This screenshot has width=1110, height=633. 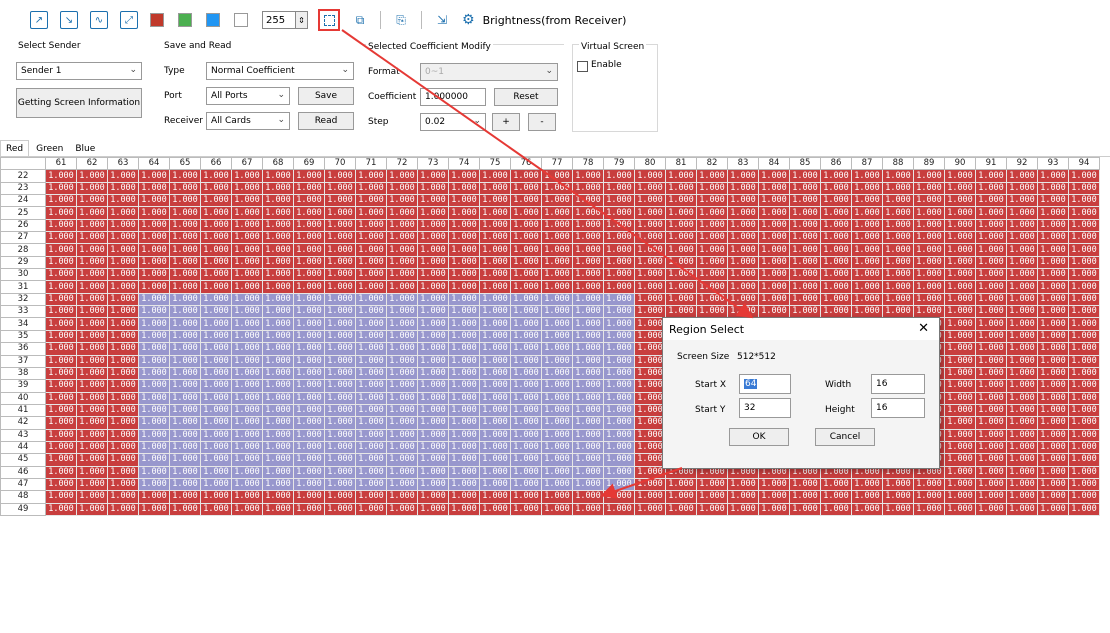 I want to click on row-header: 39, so click(x=23, y=386).